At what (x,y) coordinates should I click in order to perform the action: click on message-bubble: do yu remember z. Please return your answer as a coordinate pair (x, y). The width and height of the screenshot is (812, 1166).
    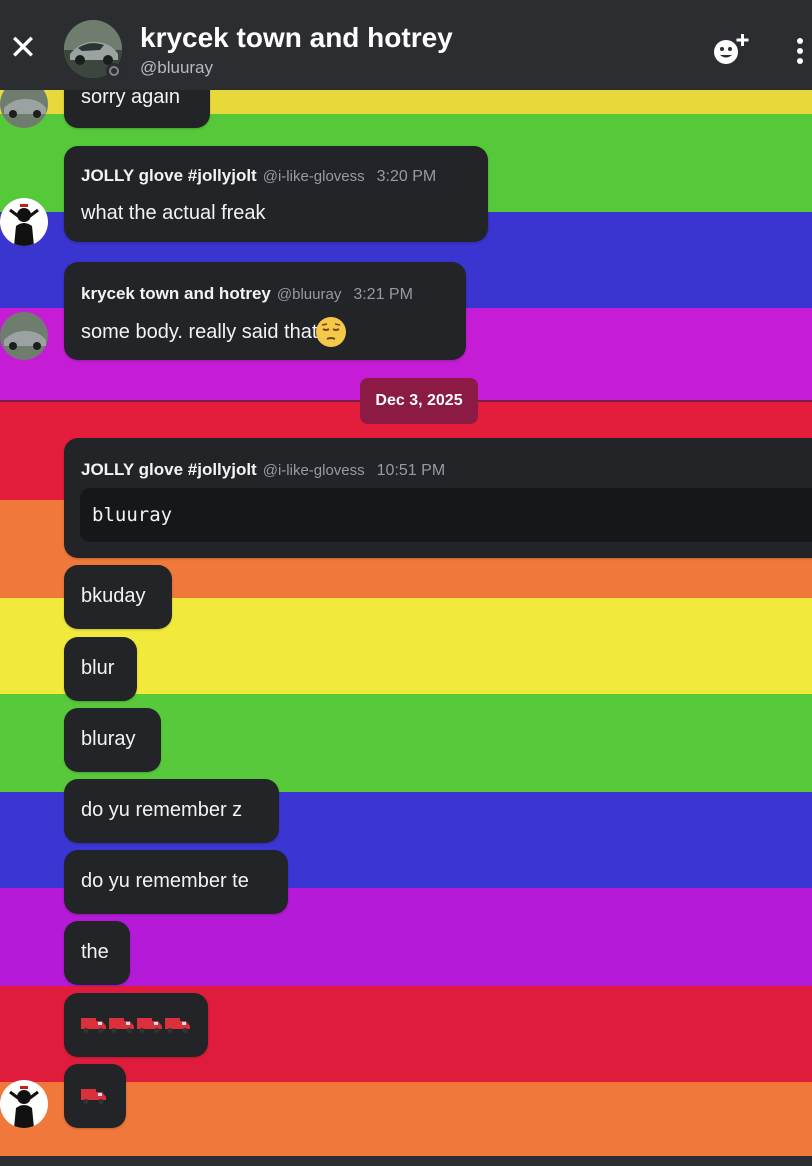
    Looking at the image, I should click on (171, 811).